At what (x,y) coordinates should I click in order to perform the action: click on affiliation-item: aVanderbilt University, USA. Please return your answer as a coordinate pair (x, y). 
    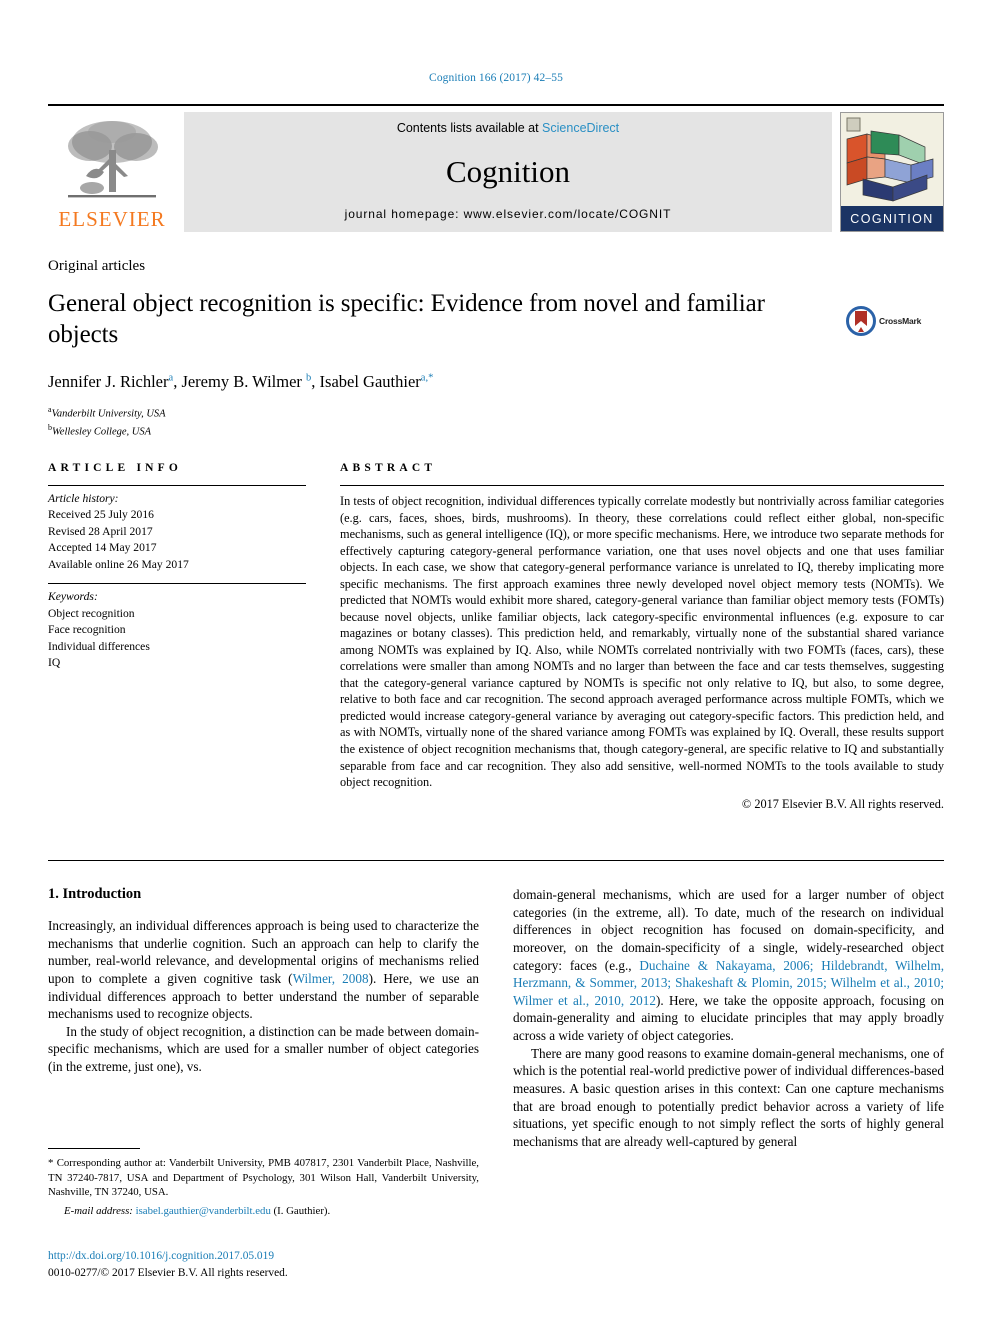
    Looking at the image, I should click on (496, 413).